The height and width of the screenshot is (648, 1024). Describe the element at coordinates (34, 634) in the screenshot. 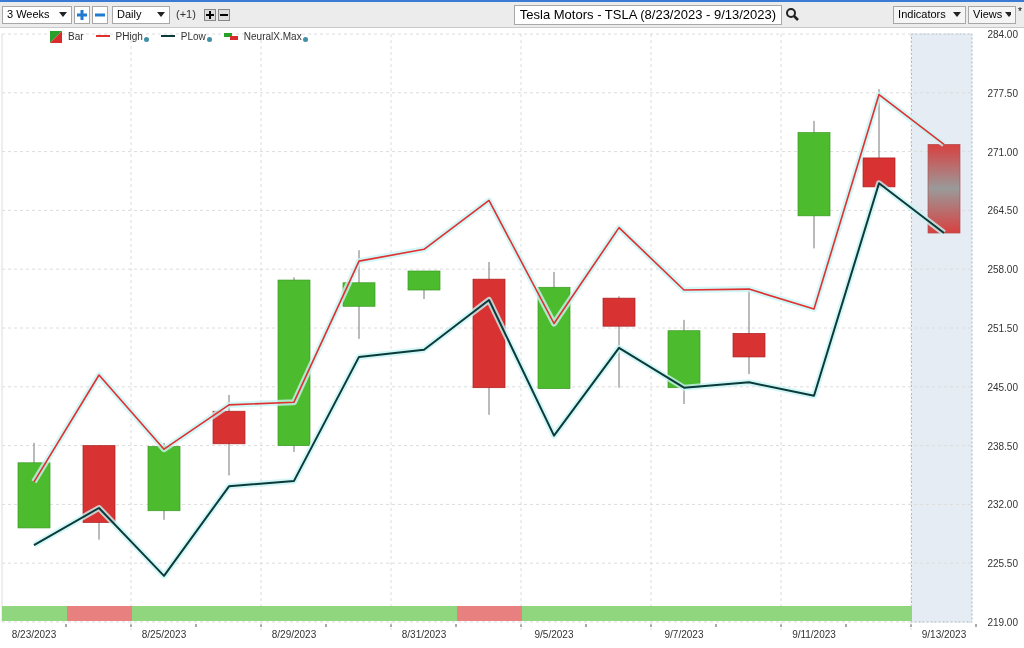

I see `x-axis-label: 8/23/2023` at that location.